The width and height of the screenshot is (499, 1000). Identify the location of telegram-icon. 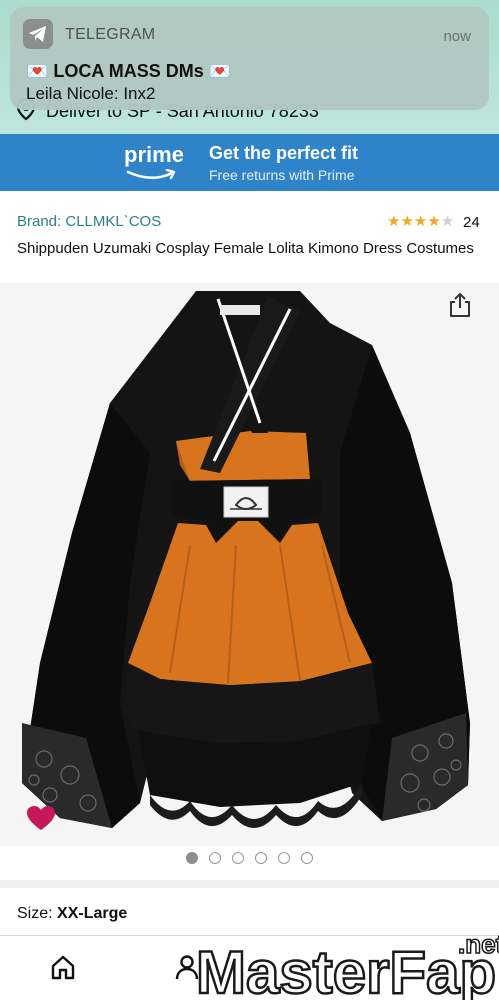
(38, 34).